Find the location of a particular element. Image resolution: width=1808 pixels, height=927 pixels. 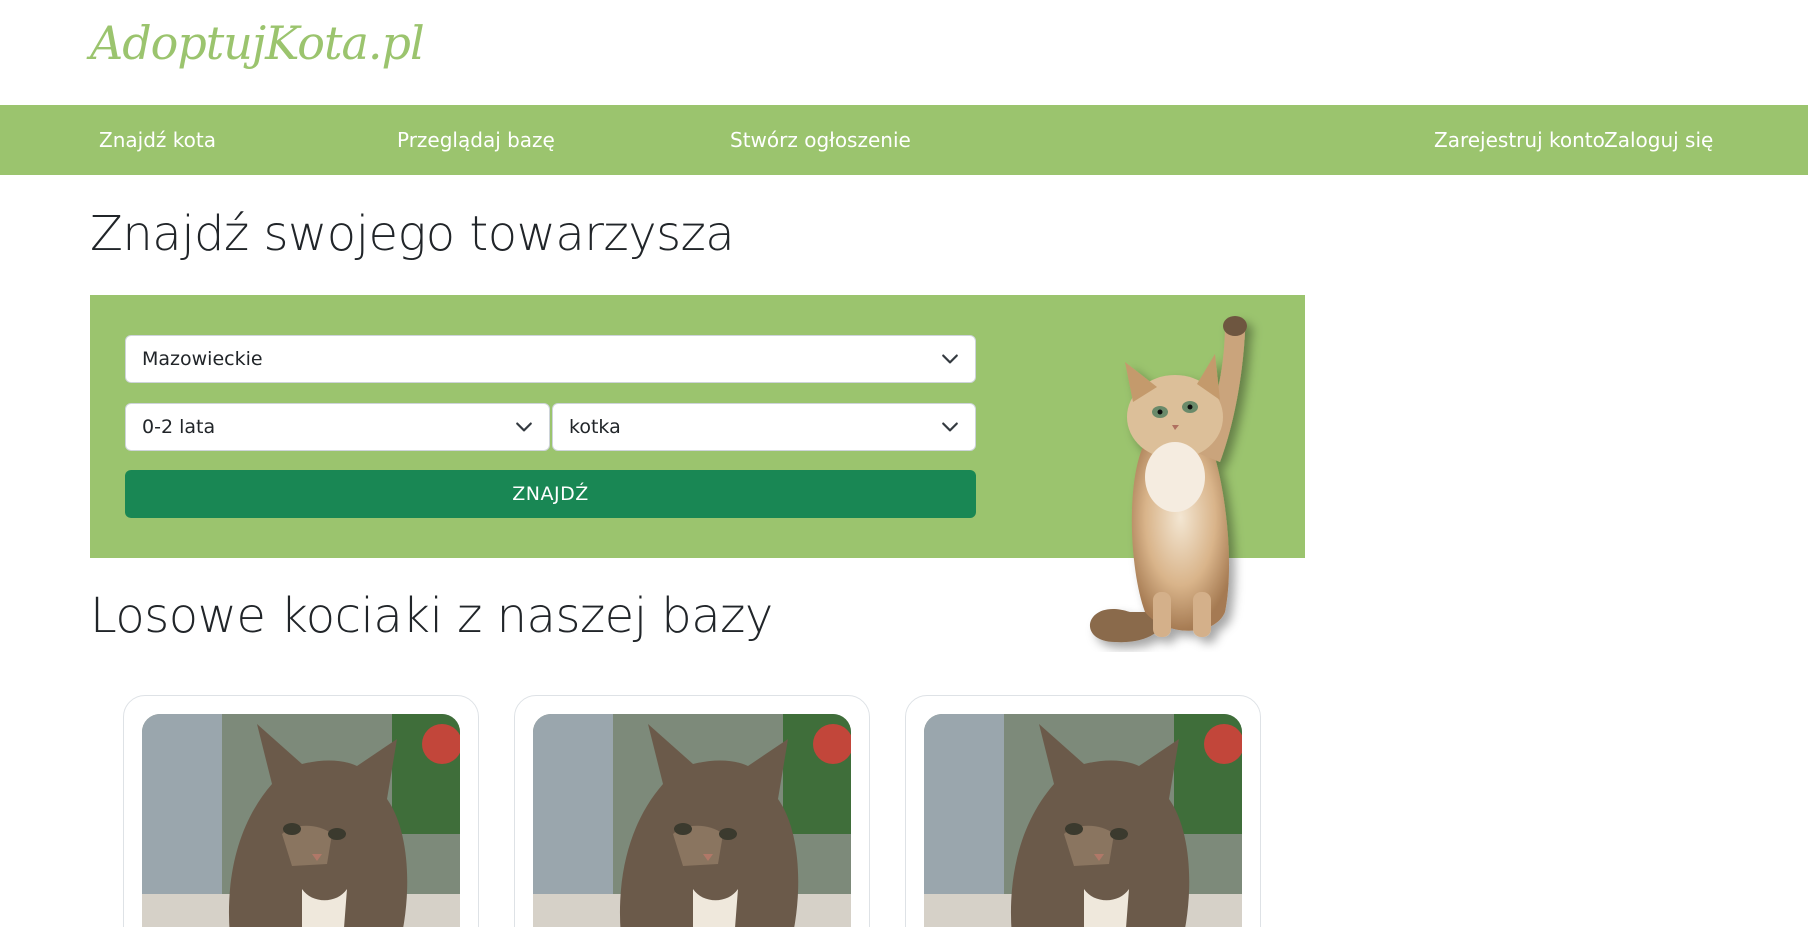

age-select: 0-2 lata is located at coordinates (337, 427).